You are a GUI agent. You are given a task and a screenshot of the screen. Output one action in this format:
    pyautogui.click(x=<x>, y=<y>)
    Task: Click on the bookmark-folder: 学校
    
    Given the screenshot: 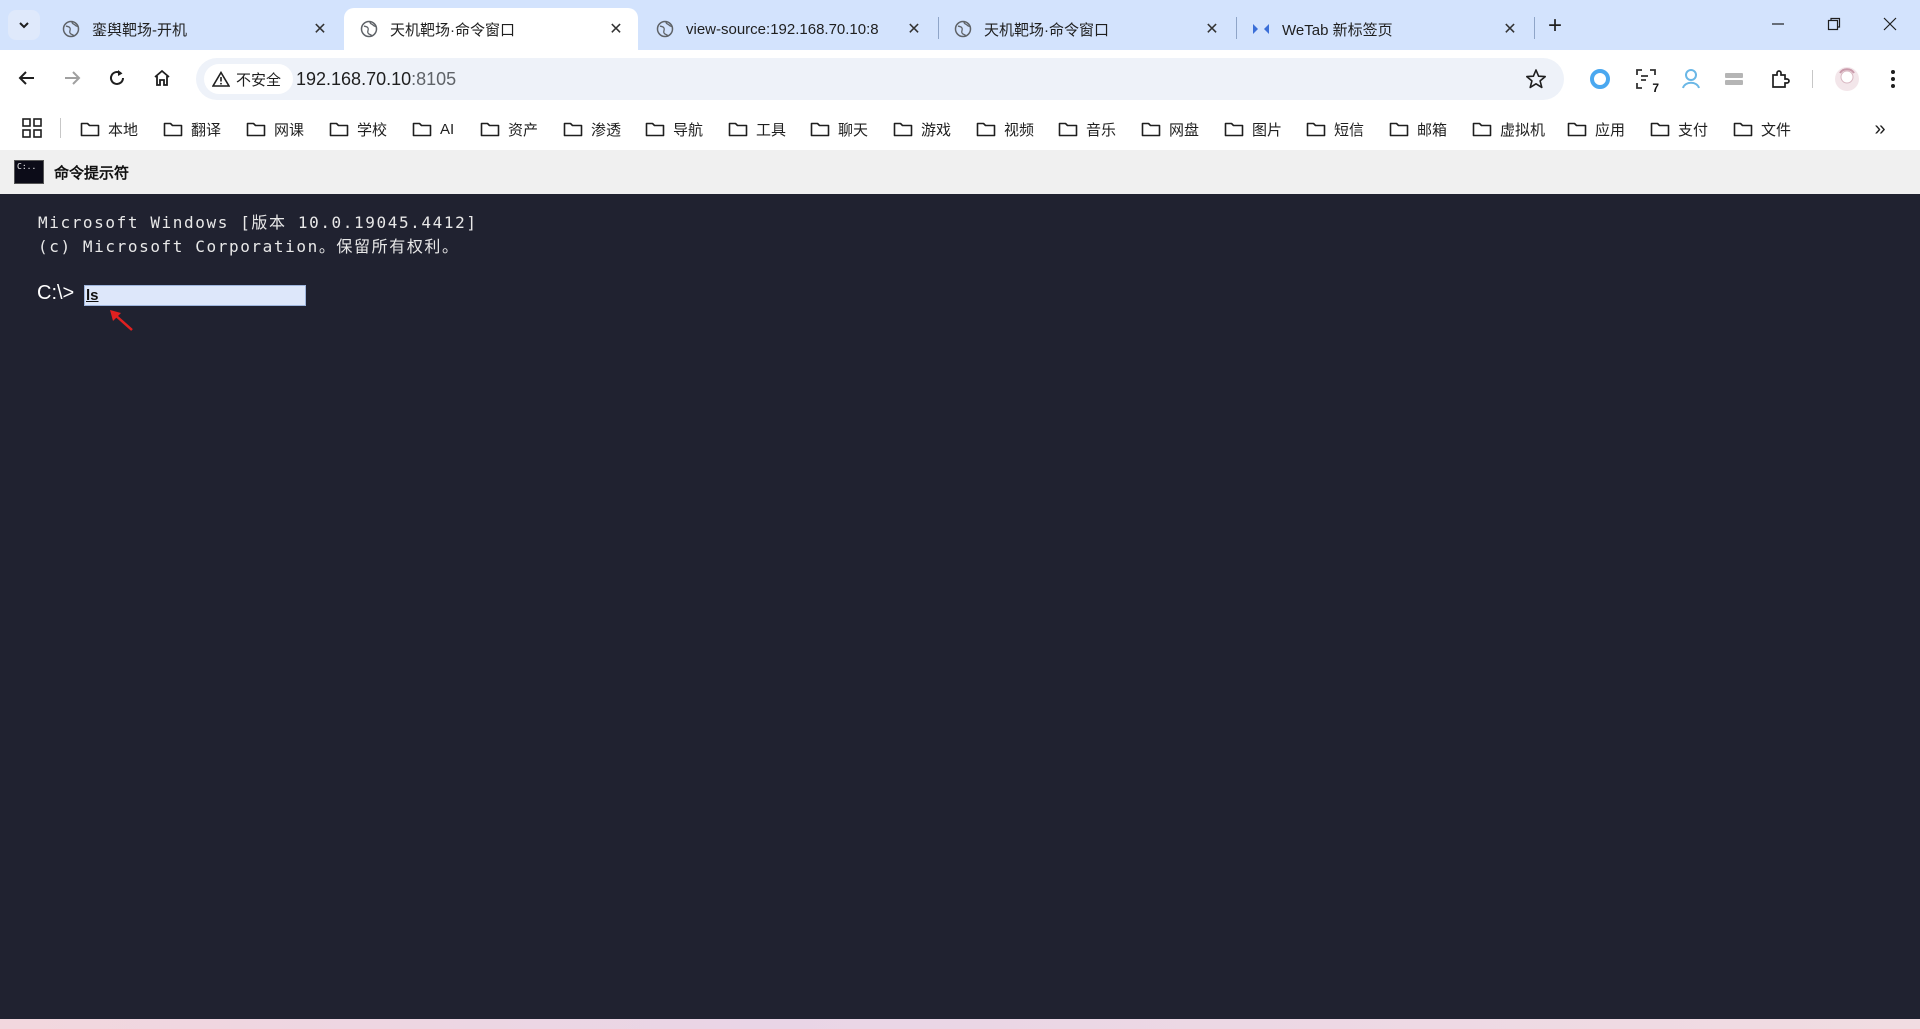 What is the action you would take?
    pyautogui.click(x=358, y=129)
    